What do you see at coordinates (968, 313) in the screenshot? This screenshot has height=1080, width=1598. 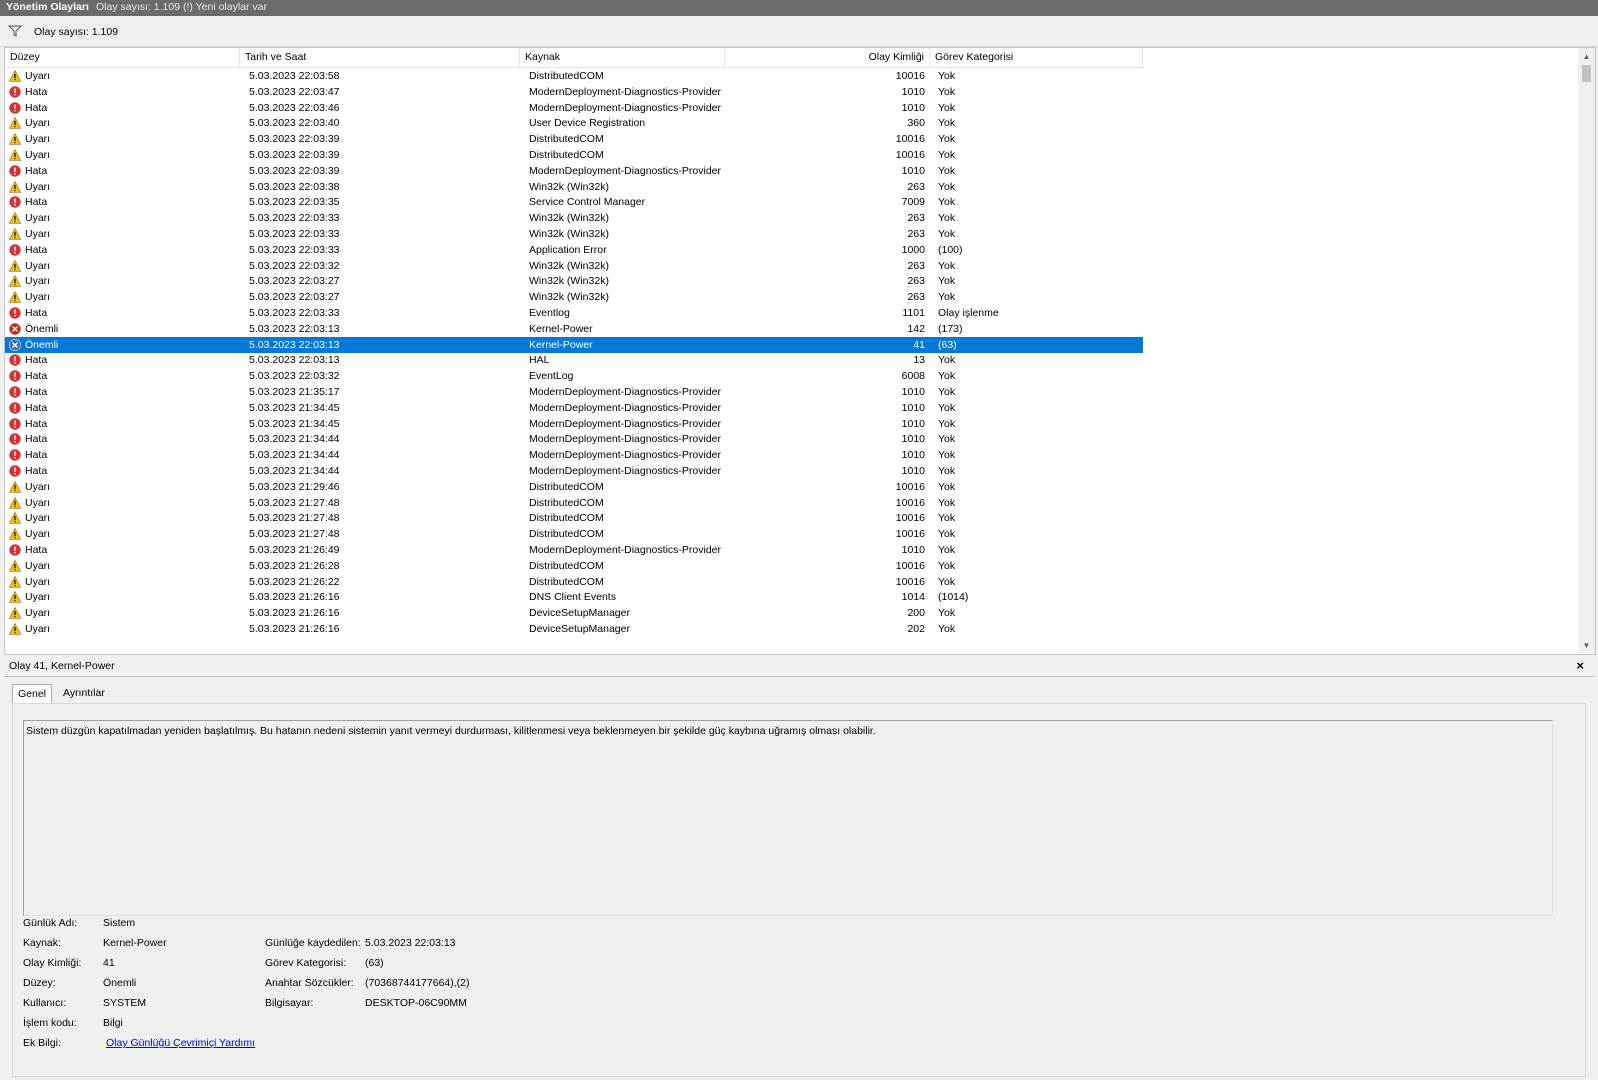 I see `event-category: Olay işlenme` at bounding box center [968, 313].